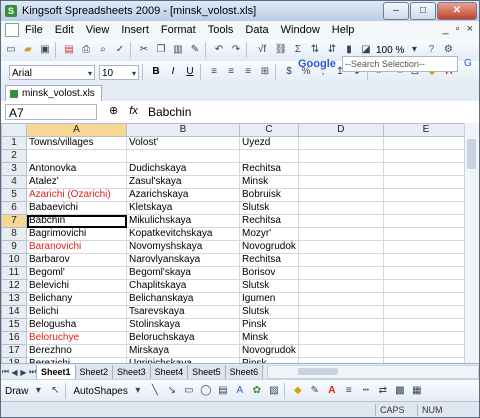  I want to click on row-header: 16, so click(14, 338).